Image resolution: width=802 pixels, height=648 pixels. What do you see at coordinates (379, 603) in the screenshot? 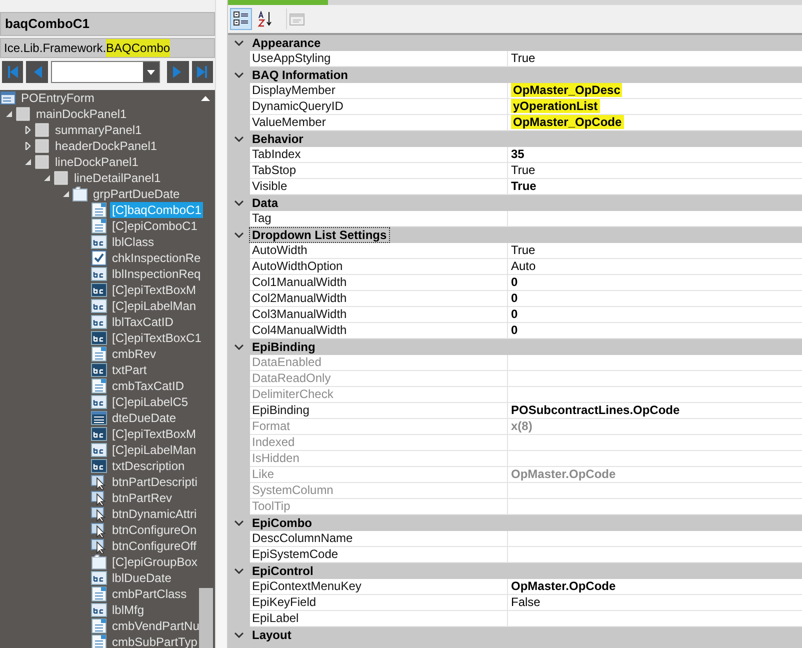
I see `property-name: EpiKeyField` at bounding box center [379, 603].